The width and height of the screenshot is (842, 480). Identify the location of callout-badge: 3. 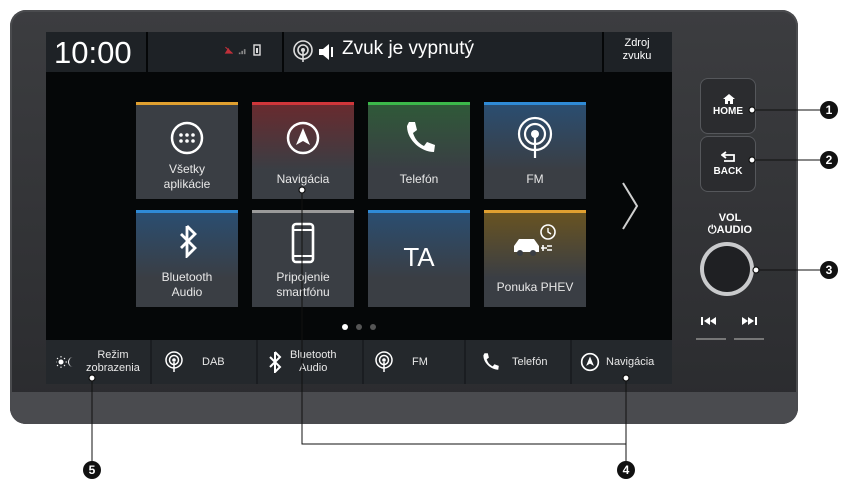
(829, 270).